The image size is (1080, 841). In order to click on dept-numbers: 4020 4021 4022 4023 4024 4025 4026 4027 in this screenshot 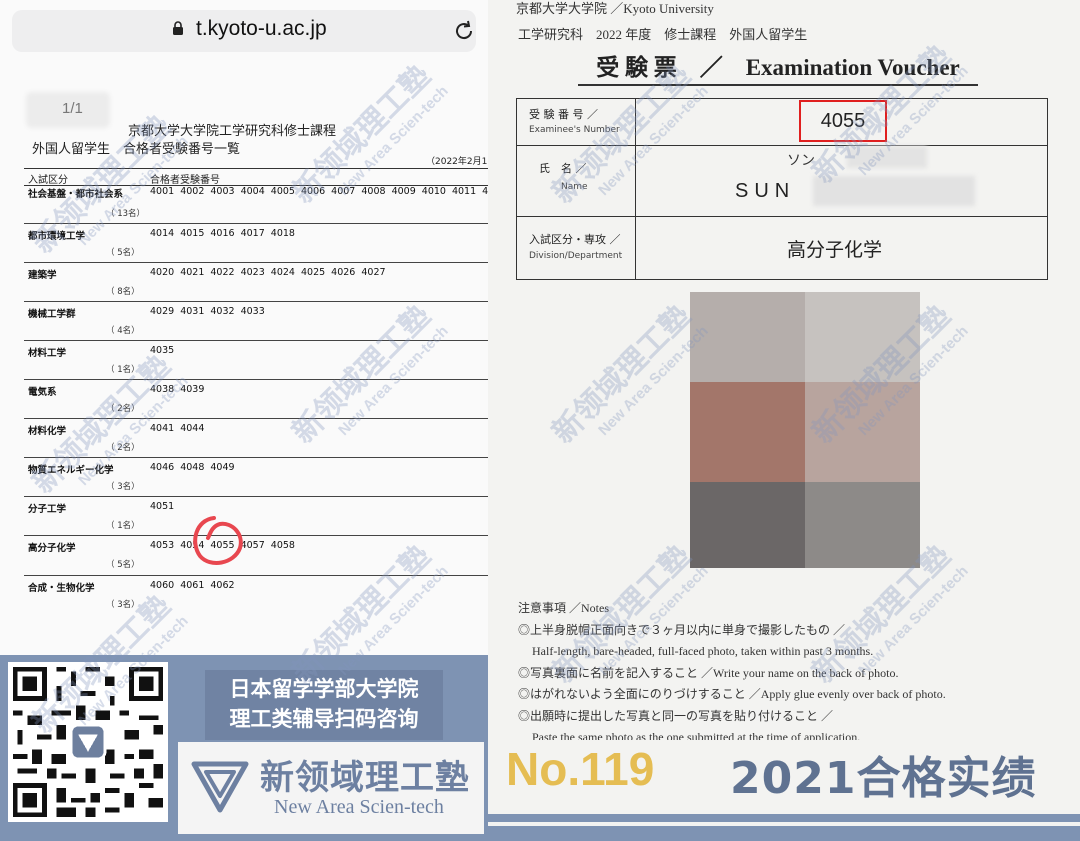, I will do `click(268, 272)`.